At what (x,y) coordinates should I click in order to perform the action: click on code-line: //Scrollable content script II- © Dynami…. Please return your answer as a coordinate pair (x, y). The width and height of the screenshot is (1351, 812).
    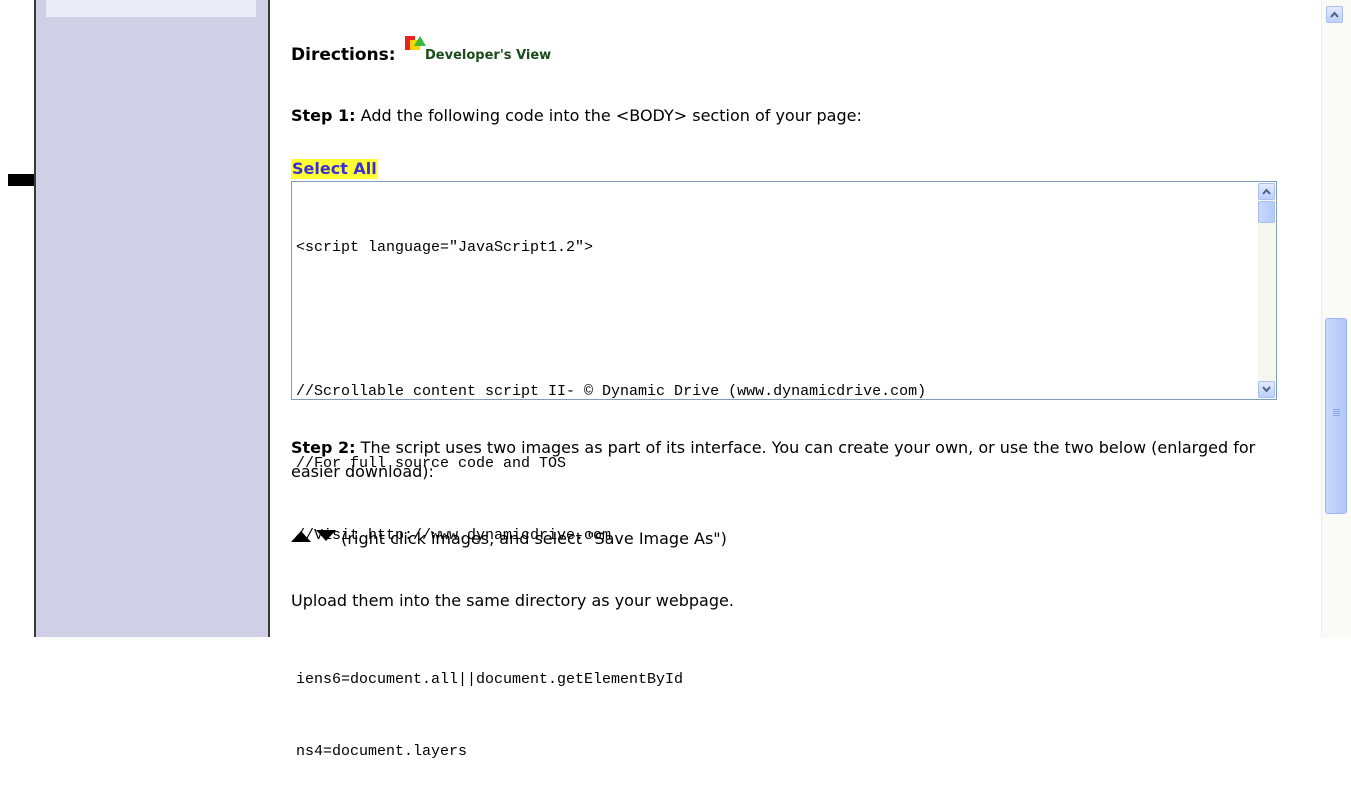
    Looking at the image, I should click on (611, 391).